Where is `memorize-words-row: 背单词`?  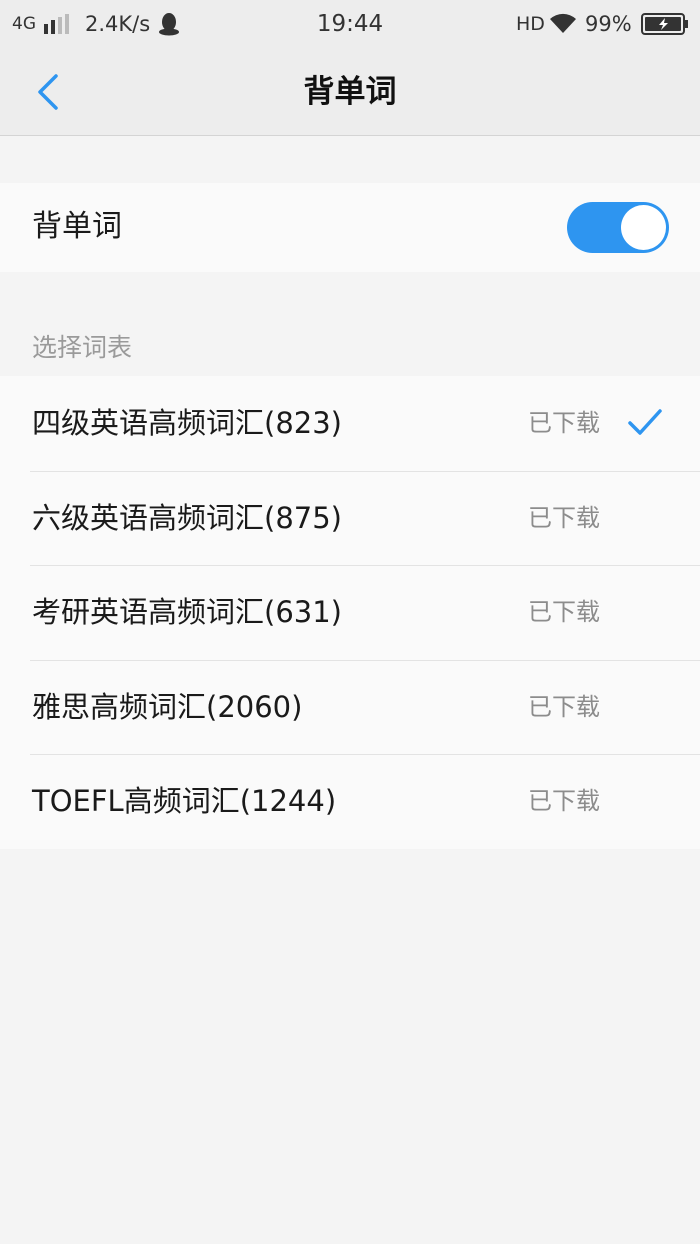
memorize-words-row: 背单词 is located at coordinates (350, 227).